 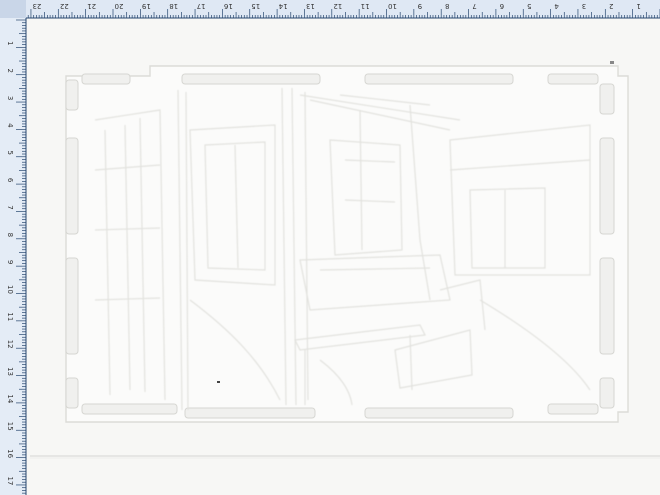 What do you see at coordinates (201, 6) in the screenshot?
I see `top-ruler-label: 17` at bounding box center [201, 6].